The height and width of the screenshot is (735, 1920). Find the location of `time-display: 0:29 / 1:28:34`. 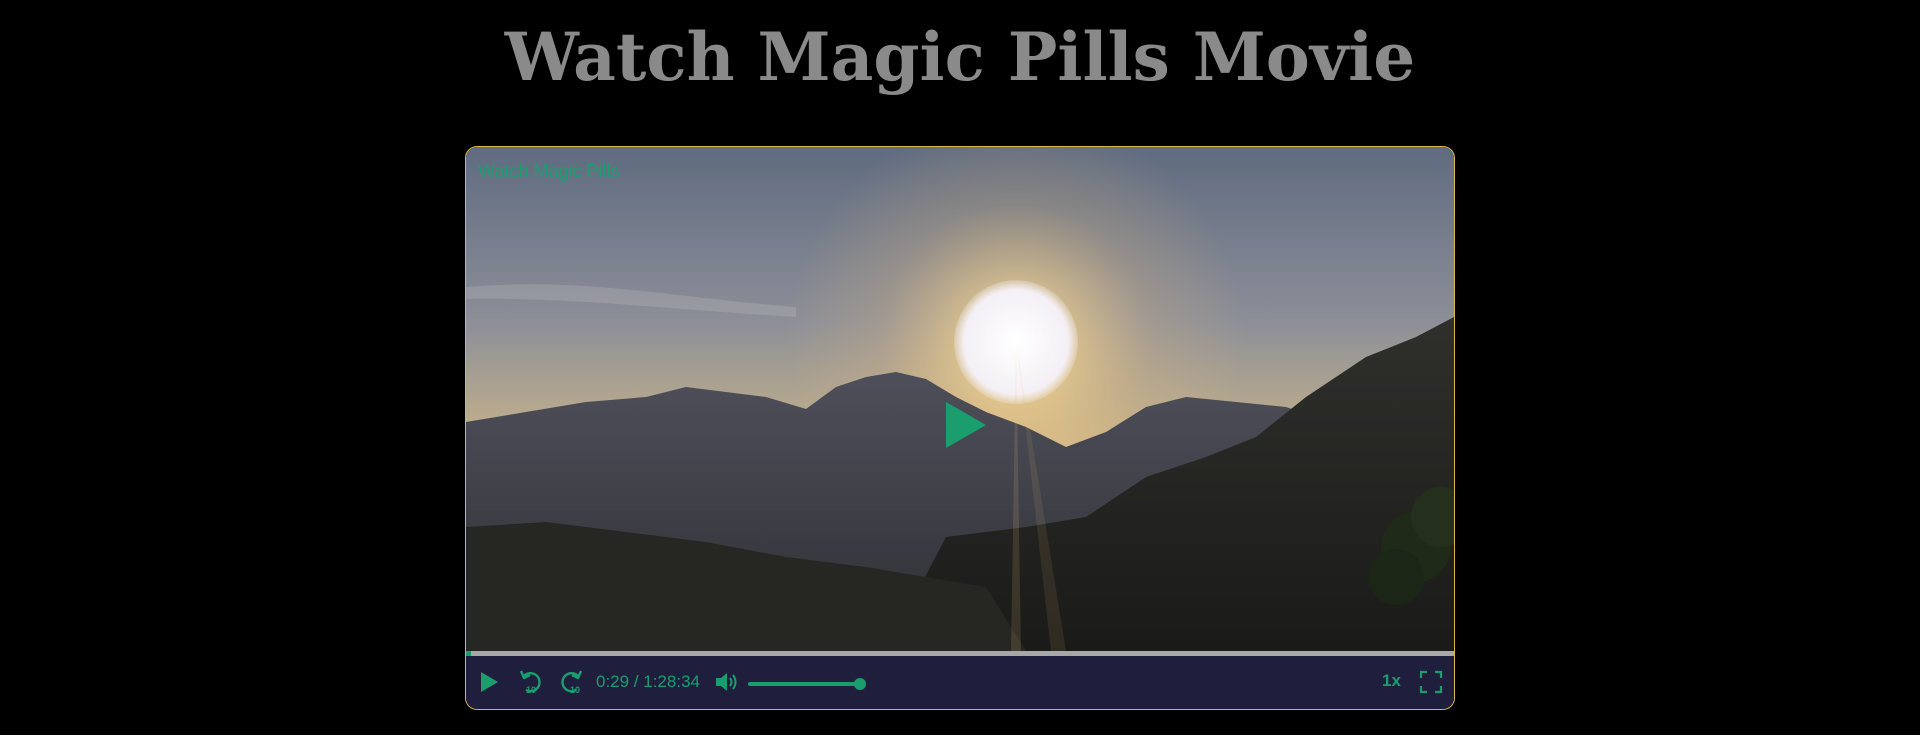

time-display: 0:29 / 1:28:34 is located at coordinates (648, 681).